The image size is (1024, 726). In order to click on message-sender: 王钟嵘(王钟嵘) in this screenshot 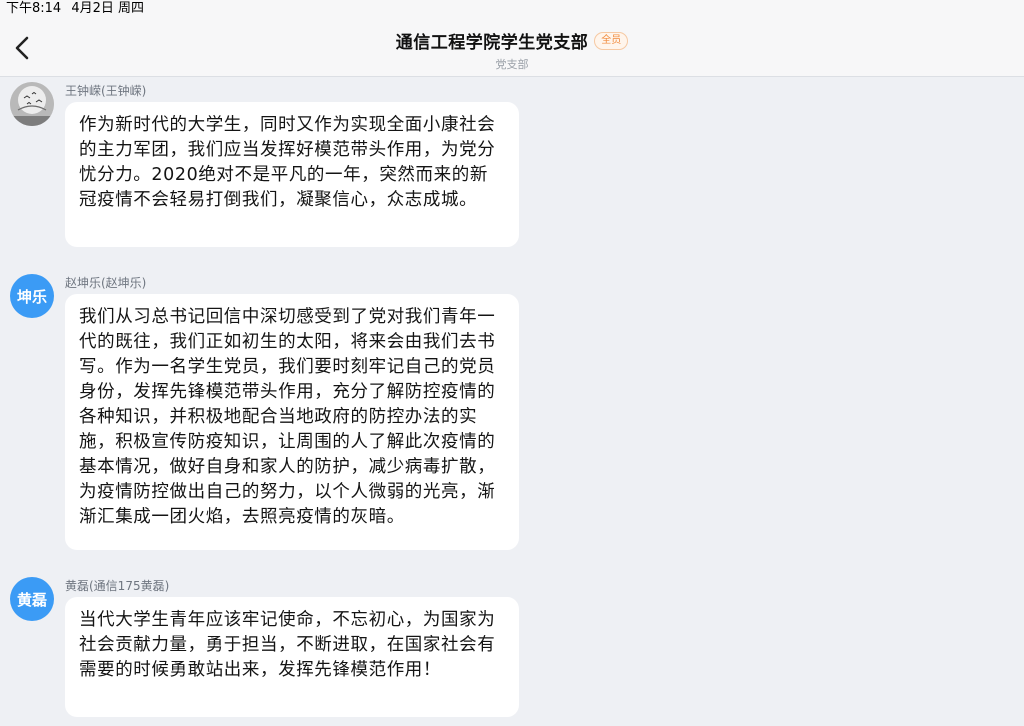, I will do `click(106, 91)`.